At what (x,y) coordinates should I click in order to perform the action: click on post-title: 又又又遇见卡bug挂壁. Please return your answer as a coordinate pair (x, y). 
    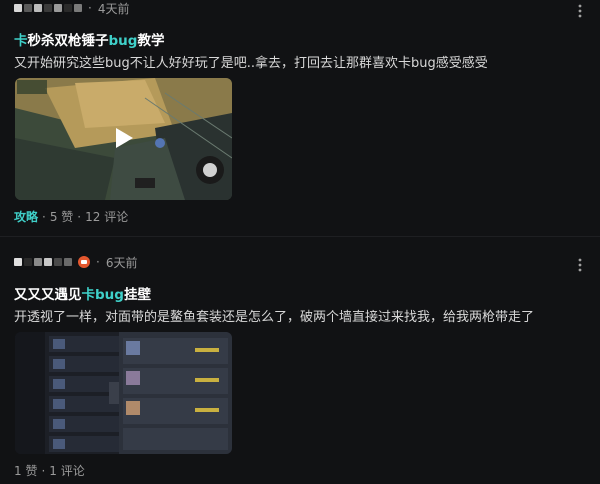
    Looking at the image, I should click on (82, 293).